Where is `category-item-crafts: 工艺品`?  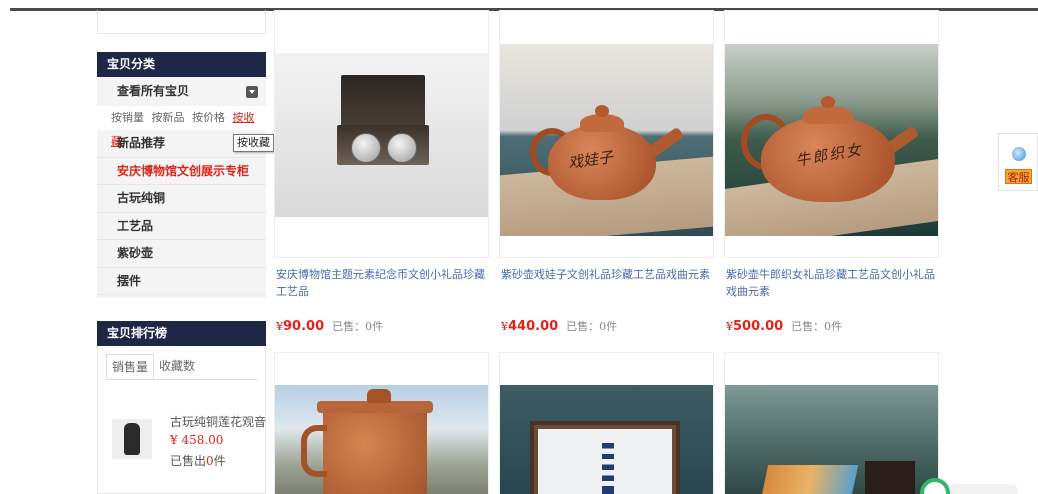 category-item-crafts: 工艺品 is located at coordinates (181, 226).